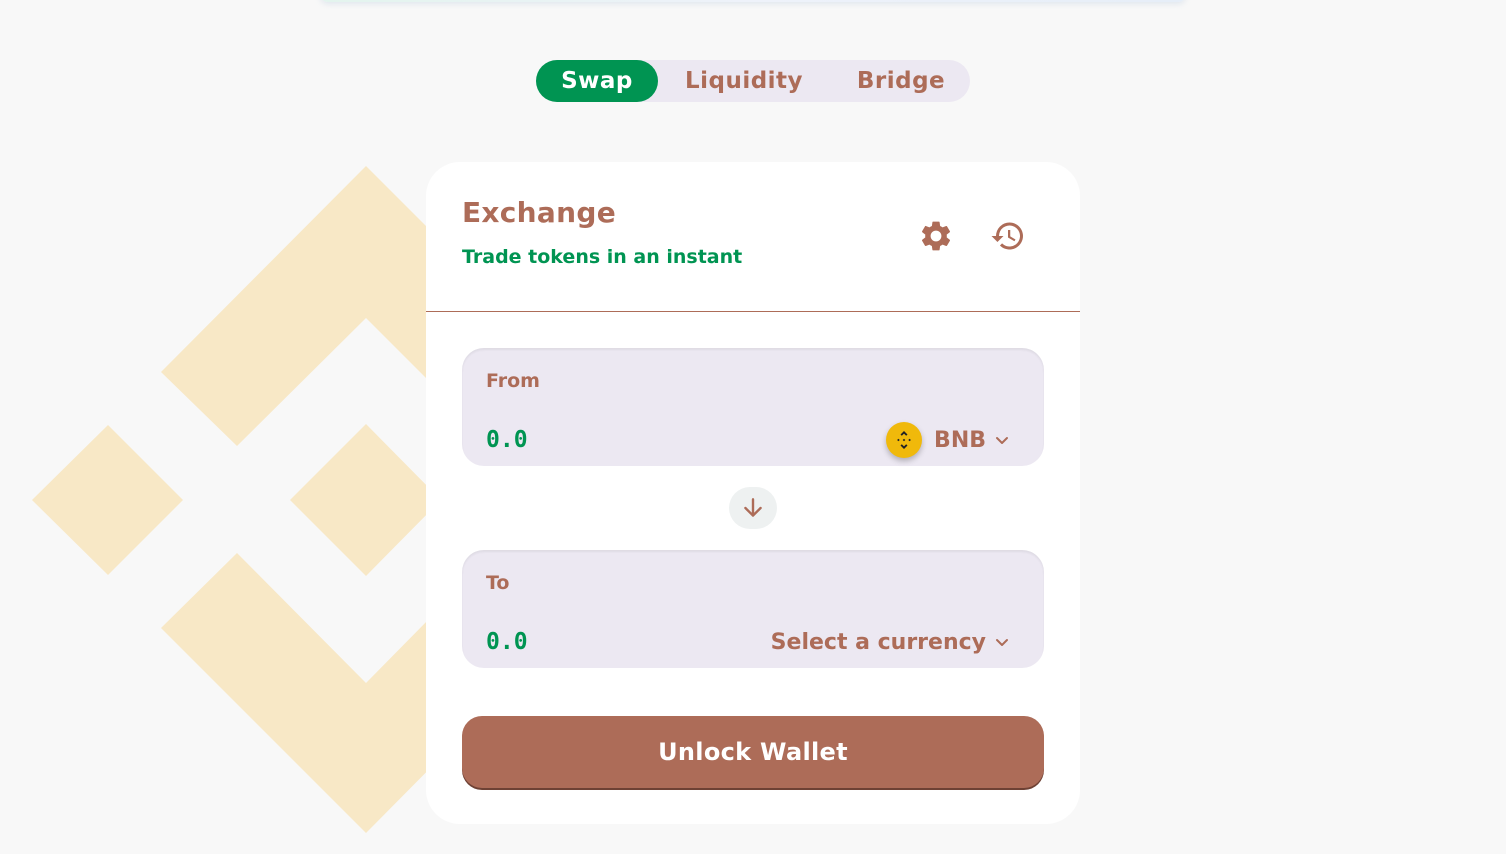 The height and width of the screenshot is (854, 1506). Describe the element at coordinates (753, 311) in the screenshot. I see `header-divider` at that location.